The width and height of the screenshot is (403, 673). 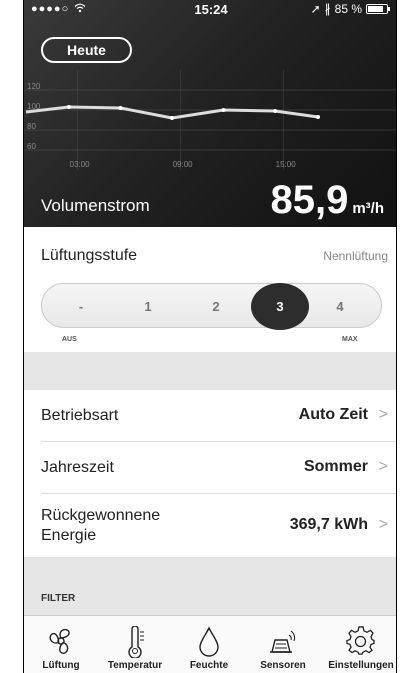 What do you see at coordinates (80, 415) in the screenshot?
I see `row-label: Betriebsart` at bounding box center [80, 415].